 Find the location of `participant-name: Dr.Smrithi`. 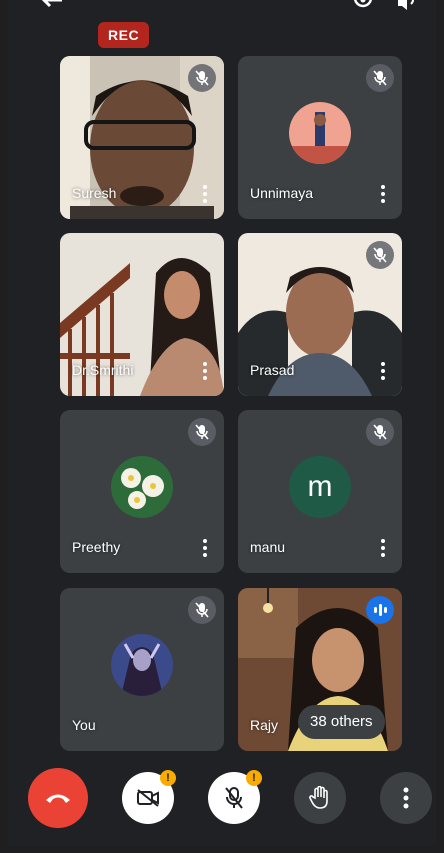

participant-name: Dr.Smrithi is located at coordinates (103, 370).